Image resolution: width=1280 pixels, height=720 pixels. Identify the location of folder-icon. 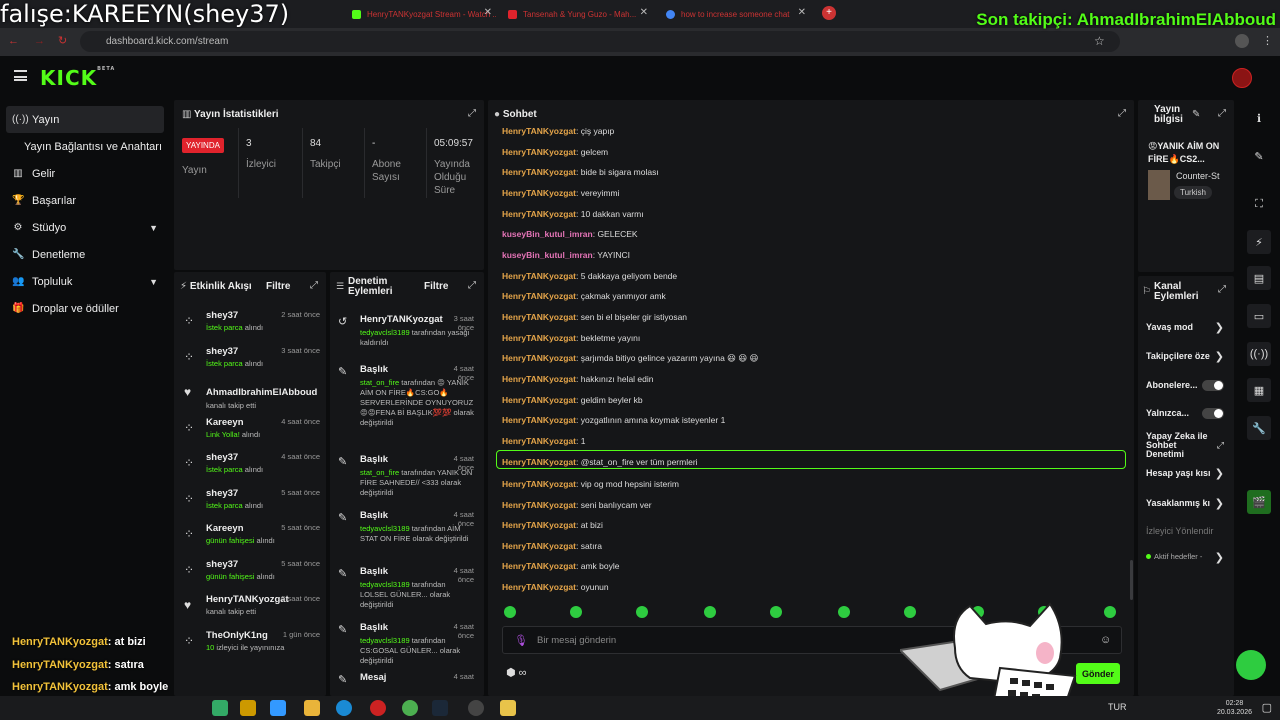
(312, 708).